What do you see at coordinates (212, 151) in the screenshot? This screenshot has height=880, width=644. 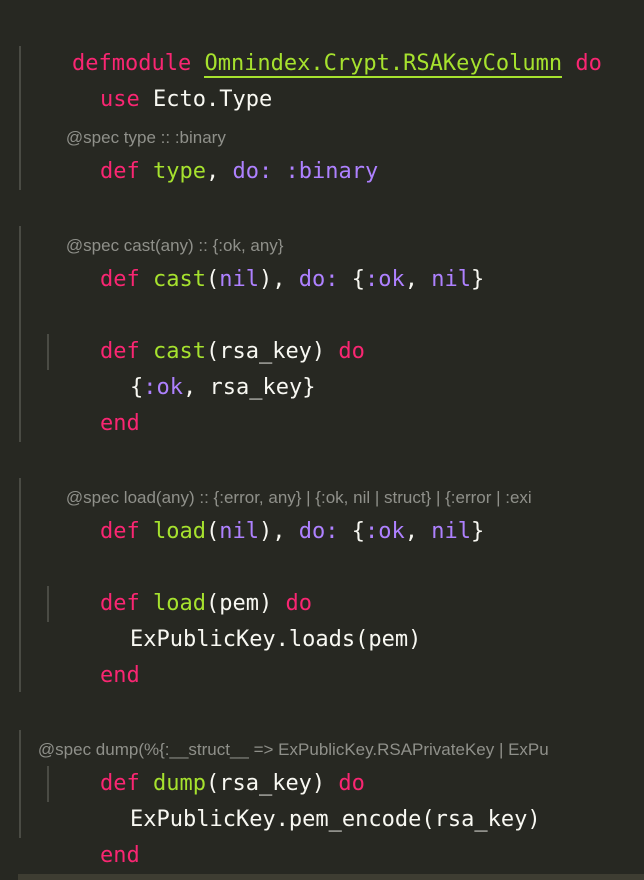 I see `code-line-def-type: def type, do: :binary` at bounding box center [212, 151].